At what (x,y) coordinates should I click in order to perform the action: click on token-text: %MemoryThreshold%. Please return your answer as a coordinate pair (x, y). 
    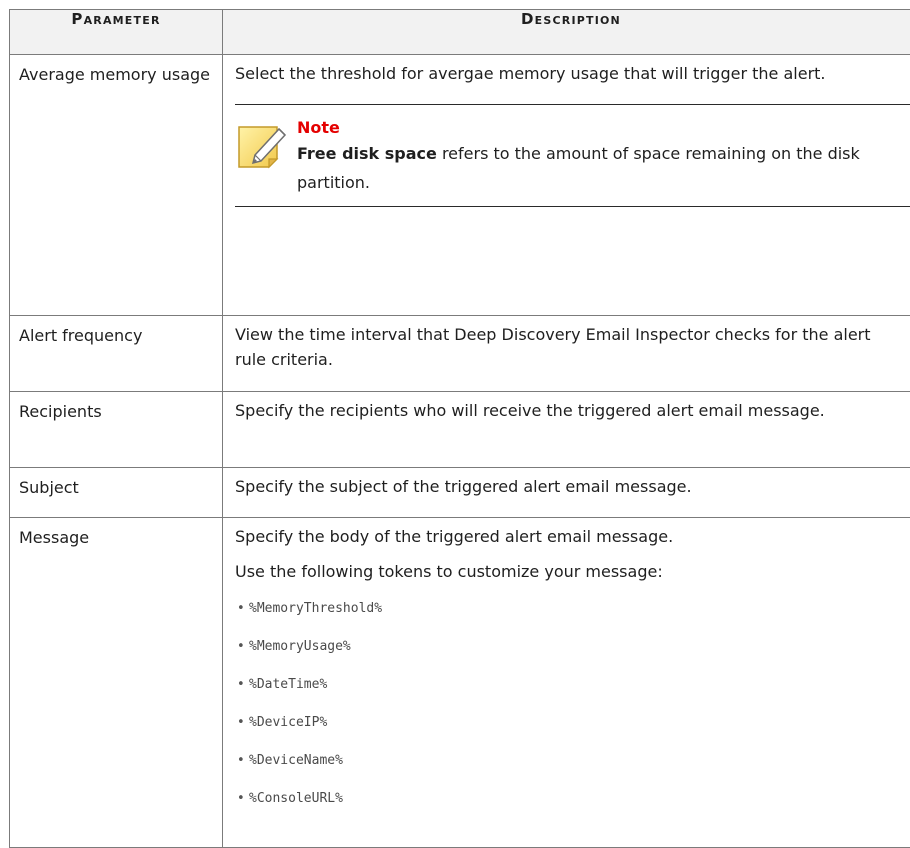
    Looking at the image, I should click on (316, 608).